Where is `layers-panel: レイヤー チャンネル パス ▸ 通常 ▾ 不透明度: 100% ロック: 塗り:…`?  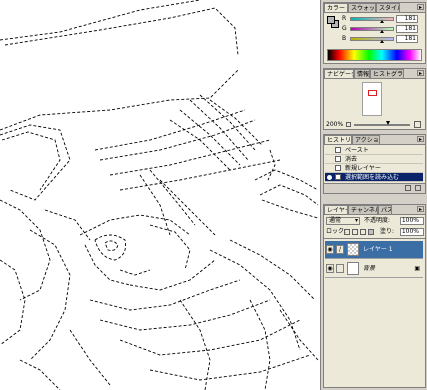
layers-panel: レイヤー チャンネル パス ▸ 通常 ▾ 不透明度: 100% ロック: 塗り:… is located at coordinates (374, 296).